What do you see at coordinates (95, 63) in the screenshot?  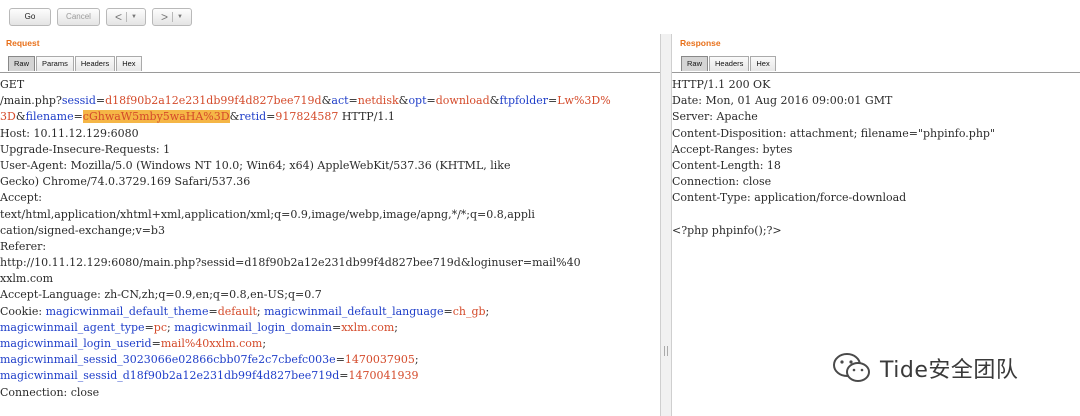 I see `request-tab-headers: Headers` at bounding box center [95, 63].